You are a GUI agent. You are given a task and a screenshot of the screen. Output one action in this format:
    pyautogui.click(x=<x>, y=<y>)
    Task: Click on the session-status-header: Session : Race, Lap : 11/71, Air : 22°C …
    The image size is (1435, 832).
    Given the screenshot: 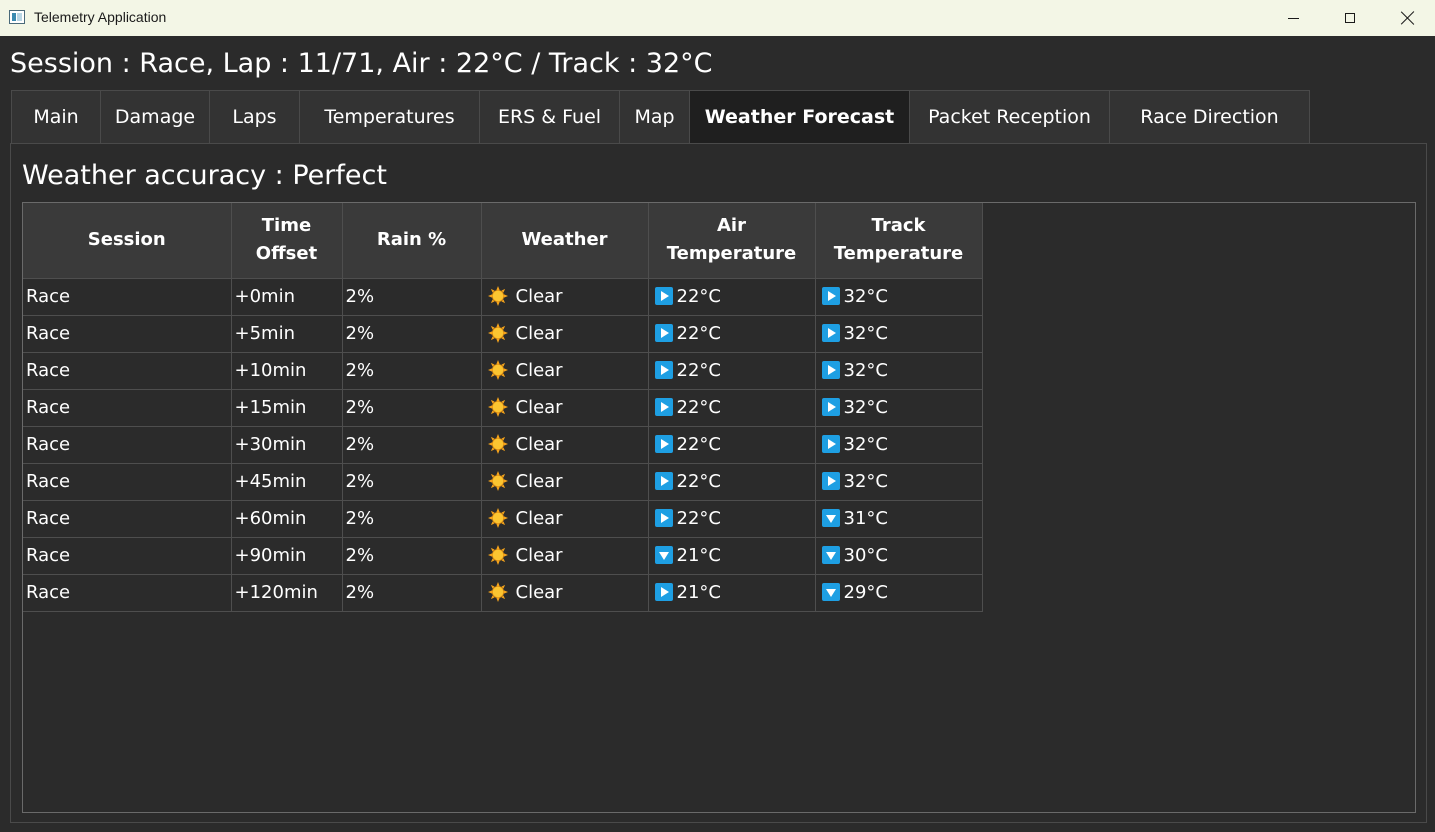 What is the action you would take?
    pyautogui.click(x=361, y=63)
    